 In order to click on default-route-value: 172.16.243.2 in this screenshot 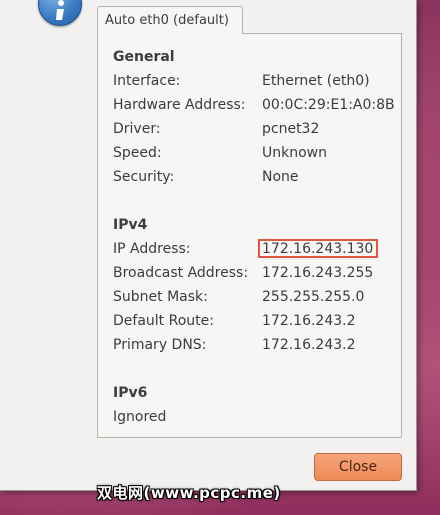, I will do `click(309, 321)`.